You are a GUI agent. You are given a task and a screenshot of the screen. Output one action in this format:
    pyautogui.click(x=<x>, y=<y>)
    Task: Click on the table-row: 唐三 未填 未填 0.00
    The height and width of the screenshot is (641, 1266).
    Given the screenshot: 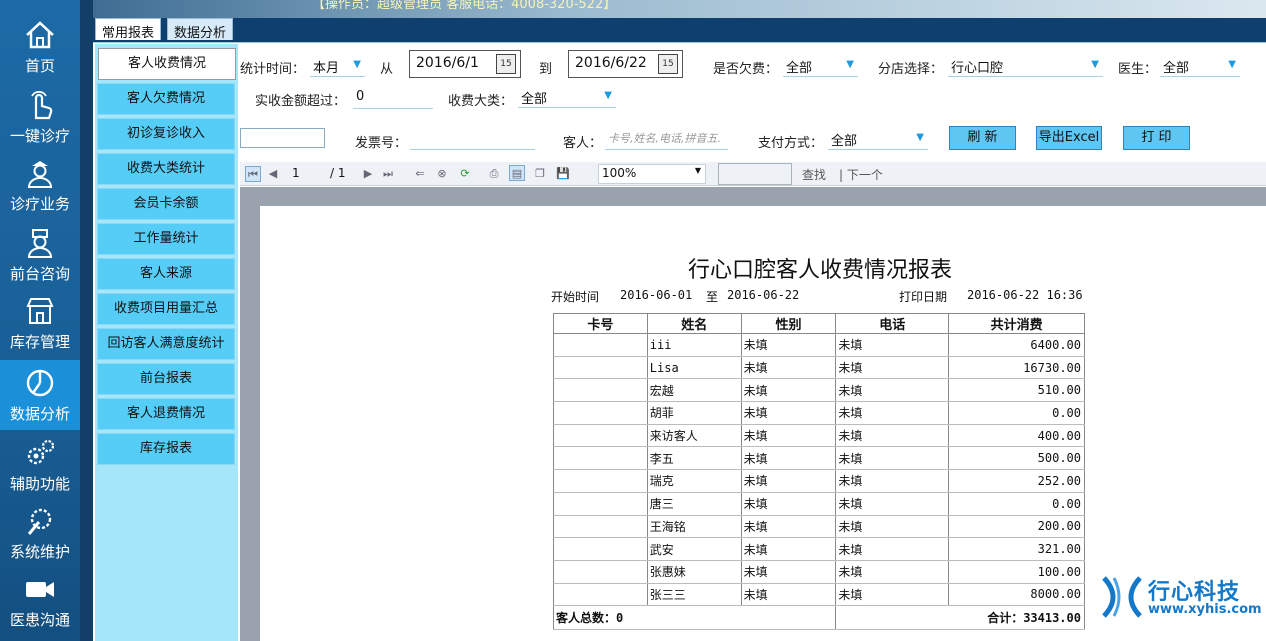 What is the action you would take?
    pyautogui.click(x=819, y=504)
    